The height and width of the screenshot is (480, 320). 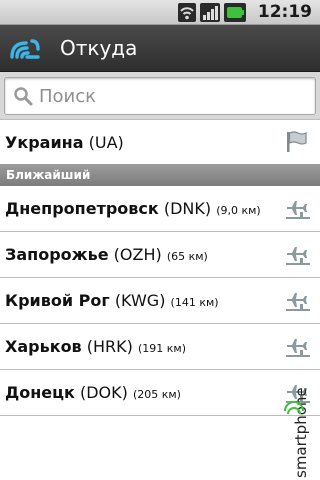 What do you see at coordinates (160, 12) in the screenshot?
I see `status-bar: 12:19` at bounding box center [160, 12].